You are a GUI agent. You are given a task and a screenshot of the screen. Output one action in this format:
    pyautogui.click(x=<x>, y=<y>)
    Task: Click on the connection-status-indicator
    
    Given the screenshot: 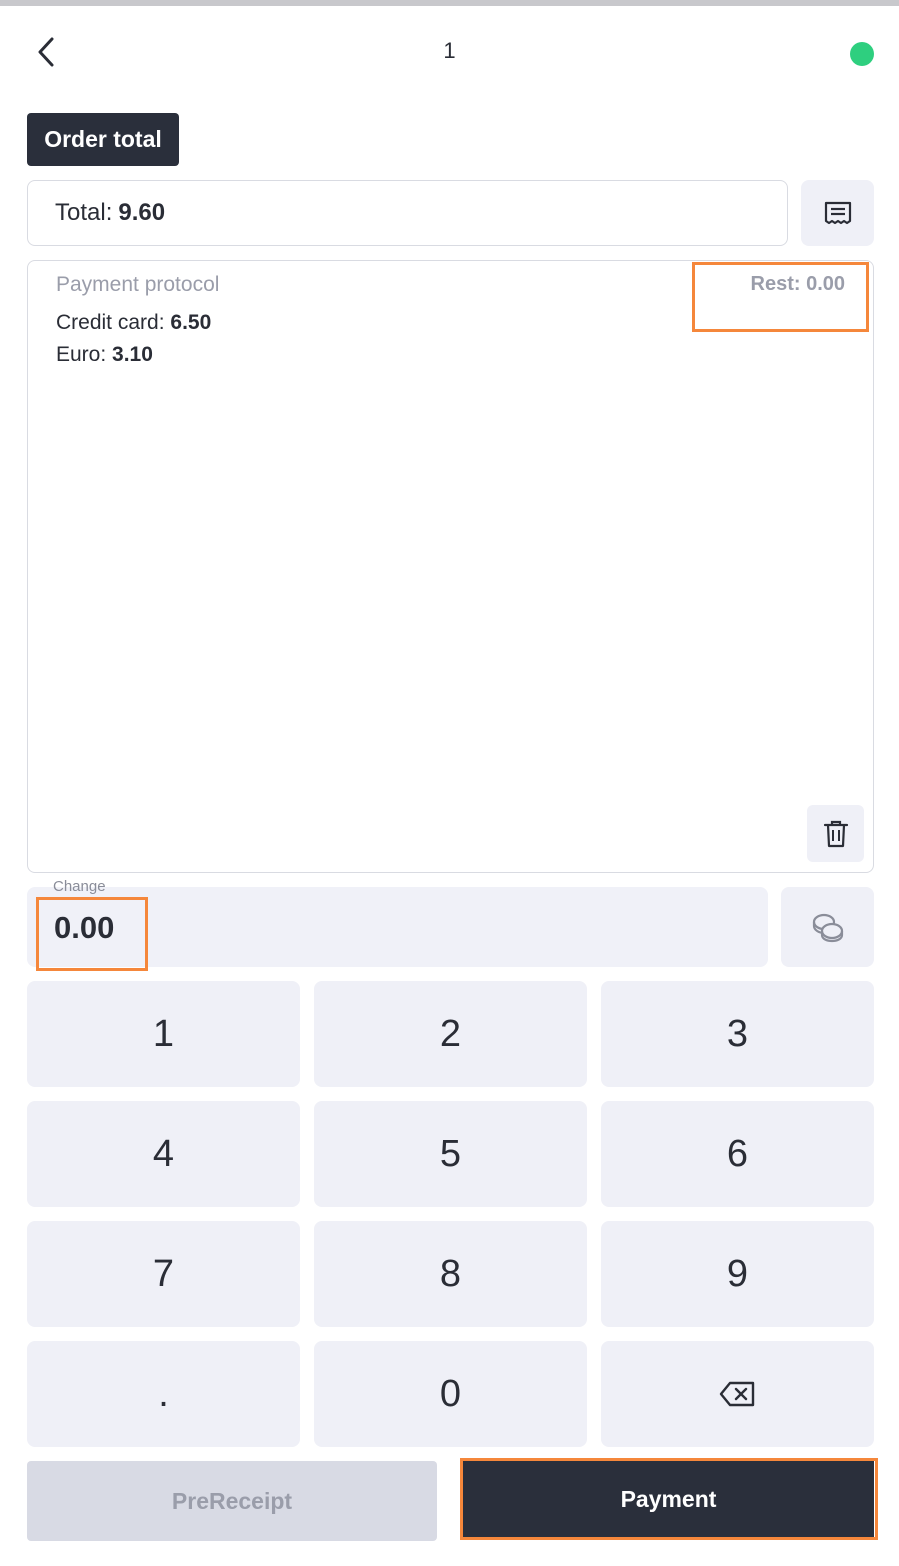 What is the action you would take?
    pyautogui.click(x=862, y=54)
    